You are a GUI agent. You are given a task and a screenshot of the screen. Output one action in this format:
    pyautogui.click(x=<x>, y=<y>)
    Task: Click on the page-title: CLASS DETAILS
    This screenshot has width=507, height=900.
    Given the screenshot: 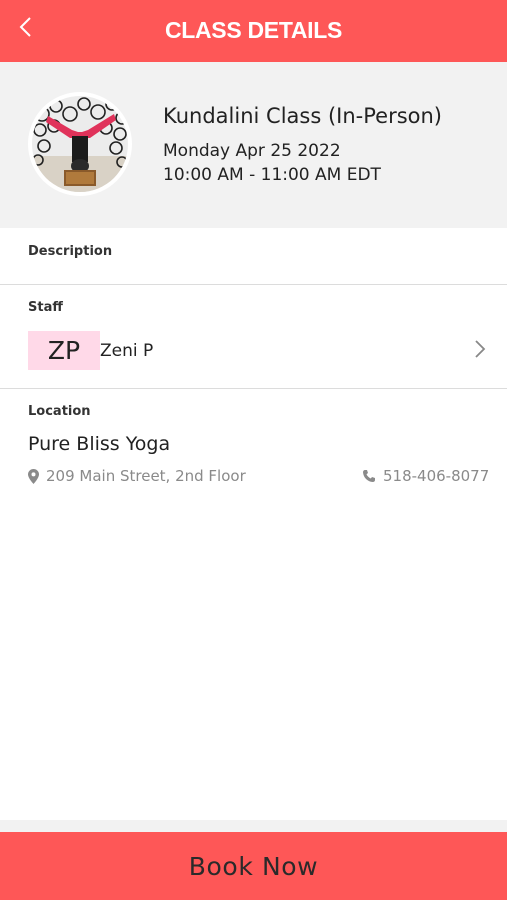 What is the action you would take?
    pyautogui.click(x=253, y=30)
    